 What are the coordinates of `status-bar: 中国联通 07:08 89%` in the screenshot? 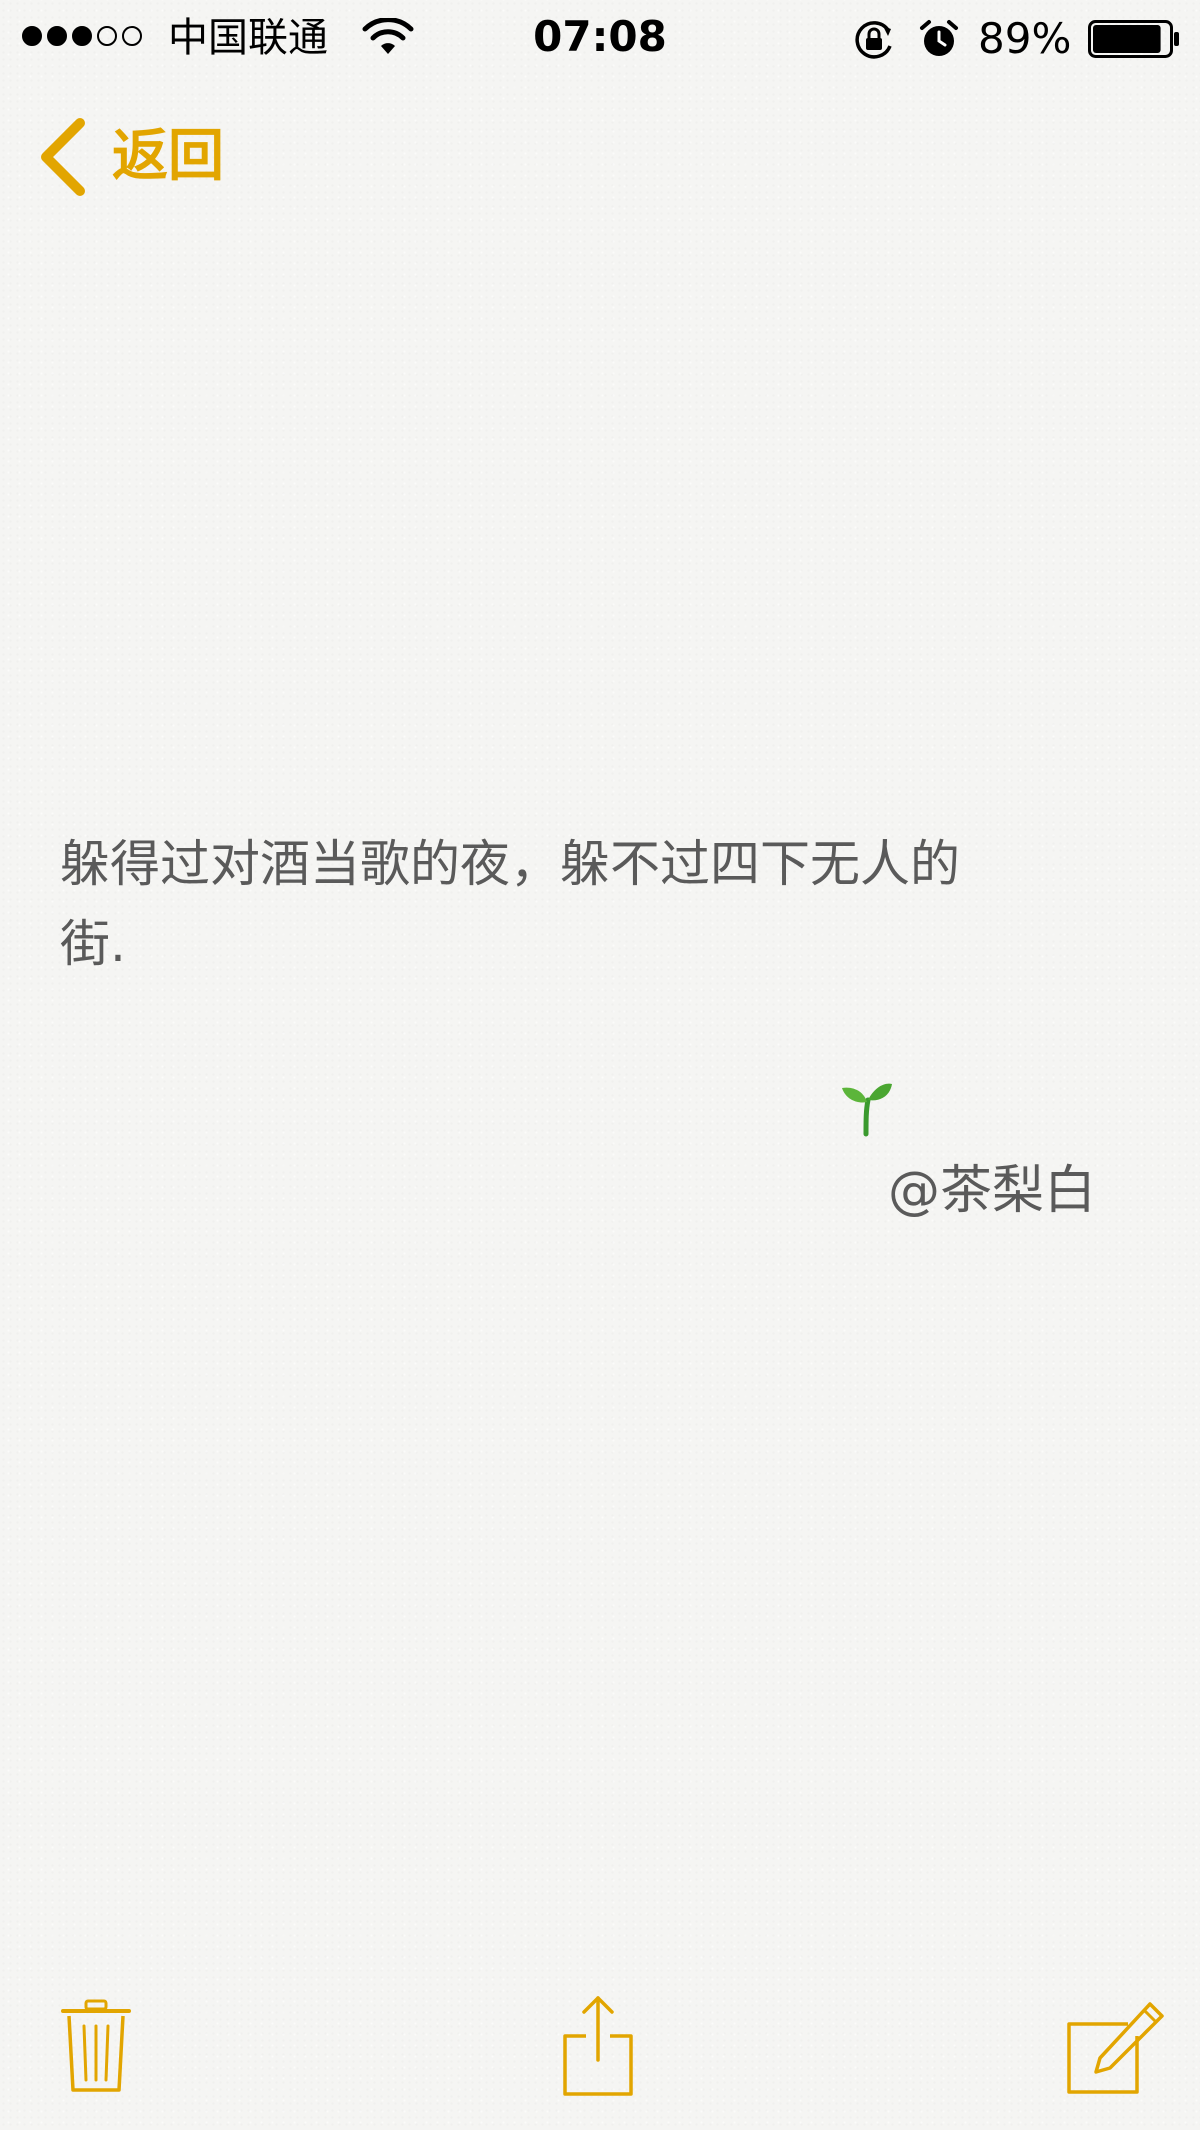 It's located at (600, 38).